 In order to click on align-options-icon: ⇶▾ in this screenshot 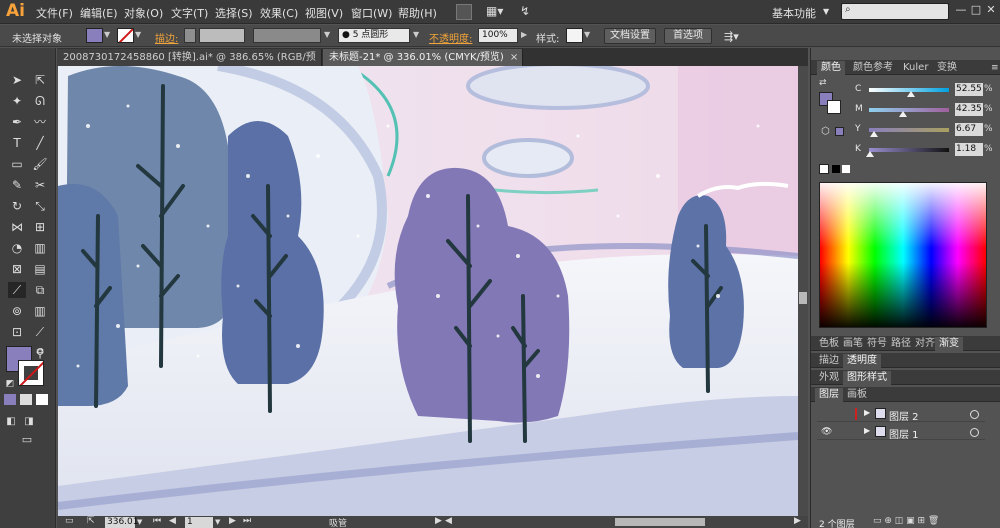, I will do `click(731, 36)`.